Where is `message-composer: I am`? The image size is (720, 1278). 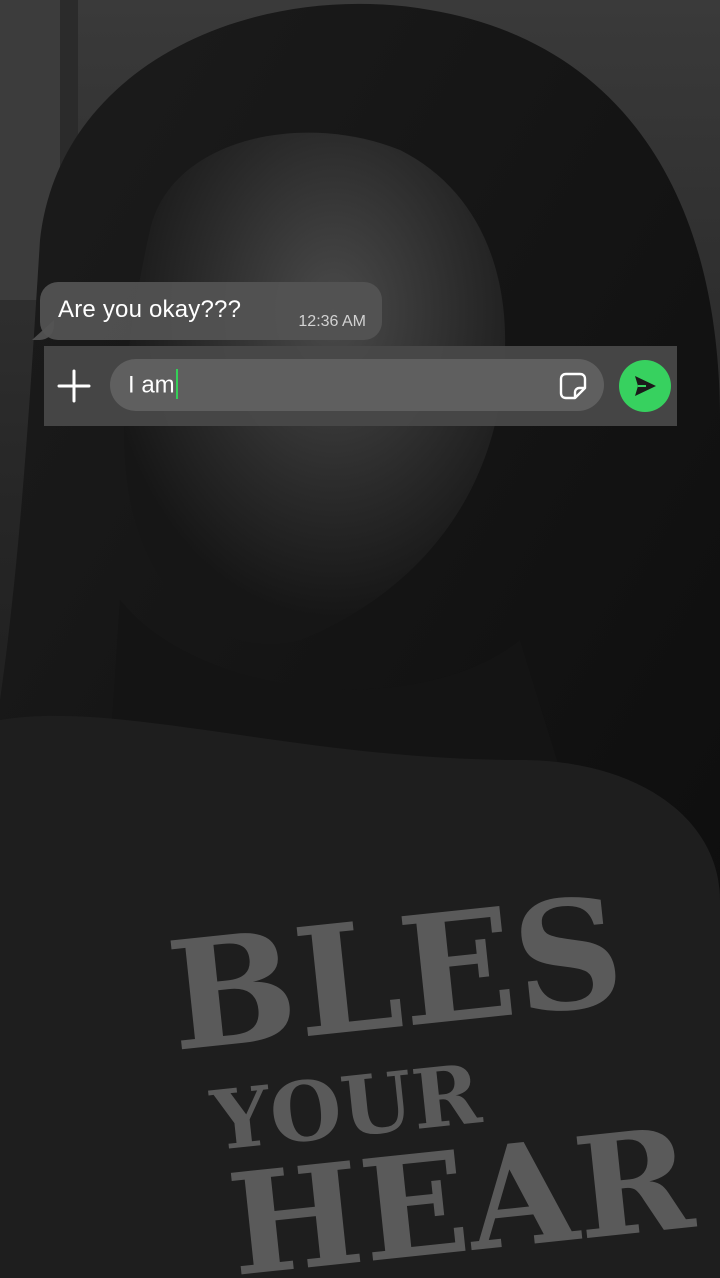 message-composer: I am is located at coordinates (360, 386).